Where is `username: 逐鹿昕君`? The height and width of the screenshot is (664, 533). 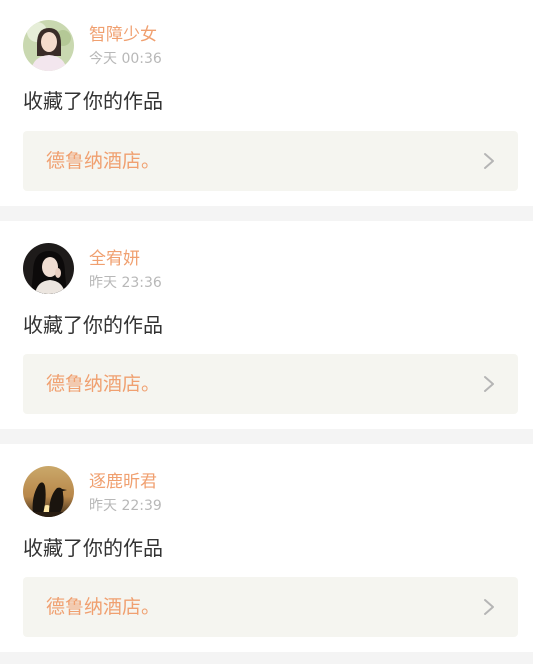
username: 逐鹿昕君 is located at coordinates (123, 482).